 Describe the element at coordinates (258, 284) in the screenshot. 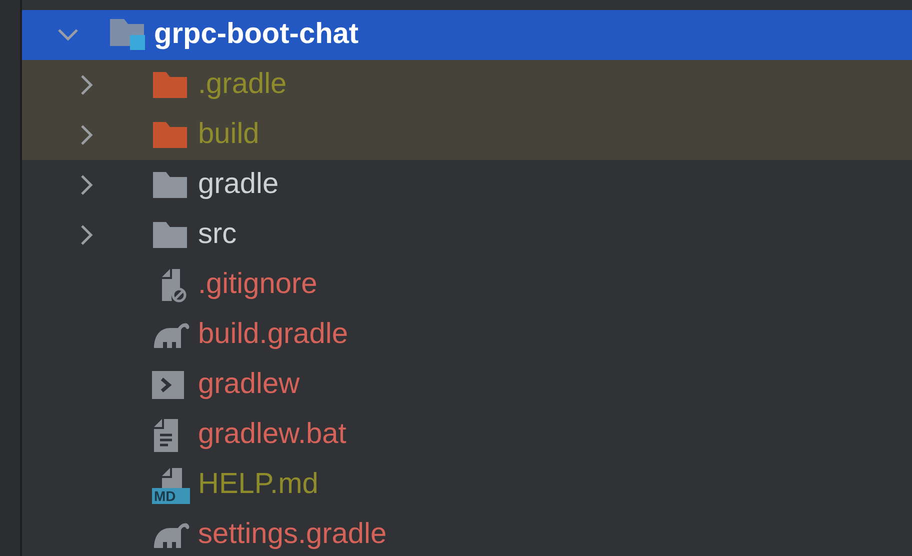

I see `file-name: .gitignore` at that location.